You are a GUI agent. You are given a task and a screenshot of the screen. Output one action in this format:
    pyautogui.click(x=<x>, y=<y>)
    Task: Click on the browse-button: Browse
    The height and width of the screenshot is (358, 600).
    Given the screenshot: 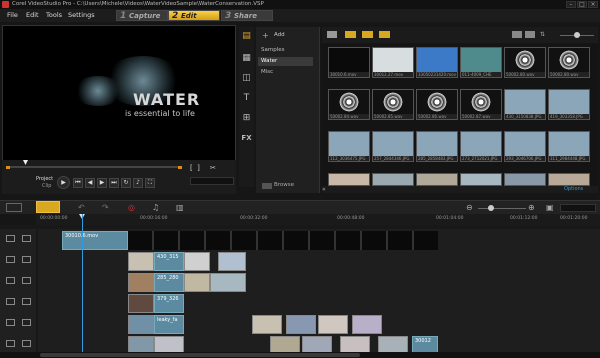 What is the action you would take?
    pyautogui.click(x=284, y=185)
    